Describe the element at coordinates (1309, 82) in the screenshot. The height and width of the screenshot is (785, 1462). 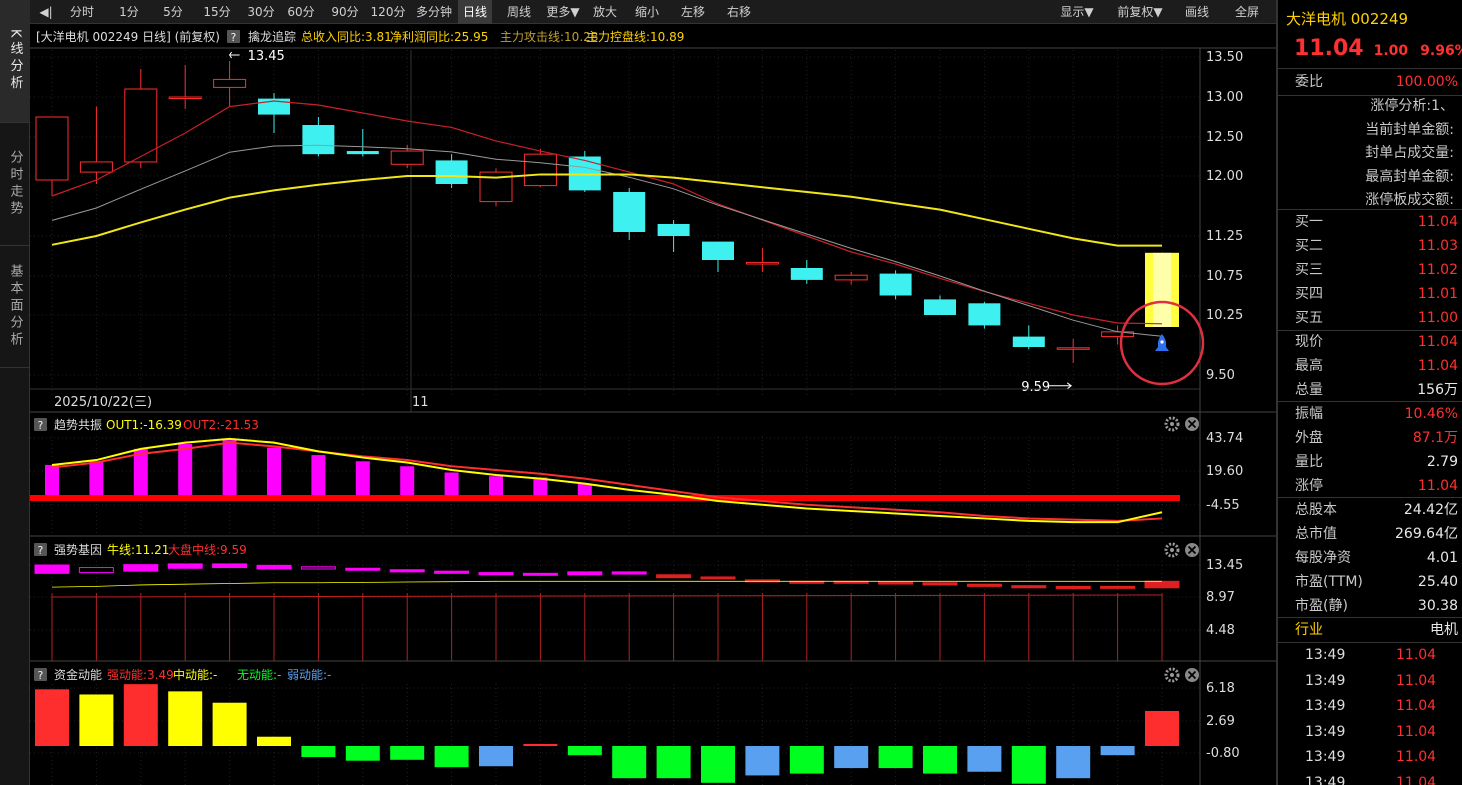
I see `weibi-row-label: 委比` at that location.